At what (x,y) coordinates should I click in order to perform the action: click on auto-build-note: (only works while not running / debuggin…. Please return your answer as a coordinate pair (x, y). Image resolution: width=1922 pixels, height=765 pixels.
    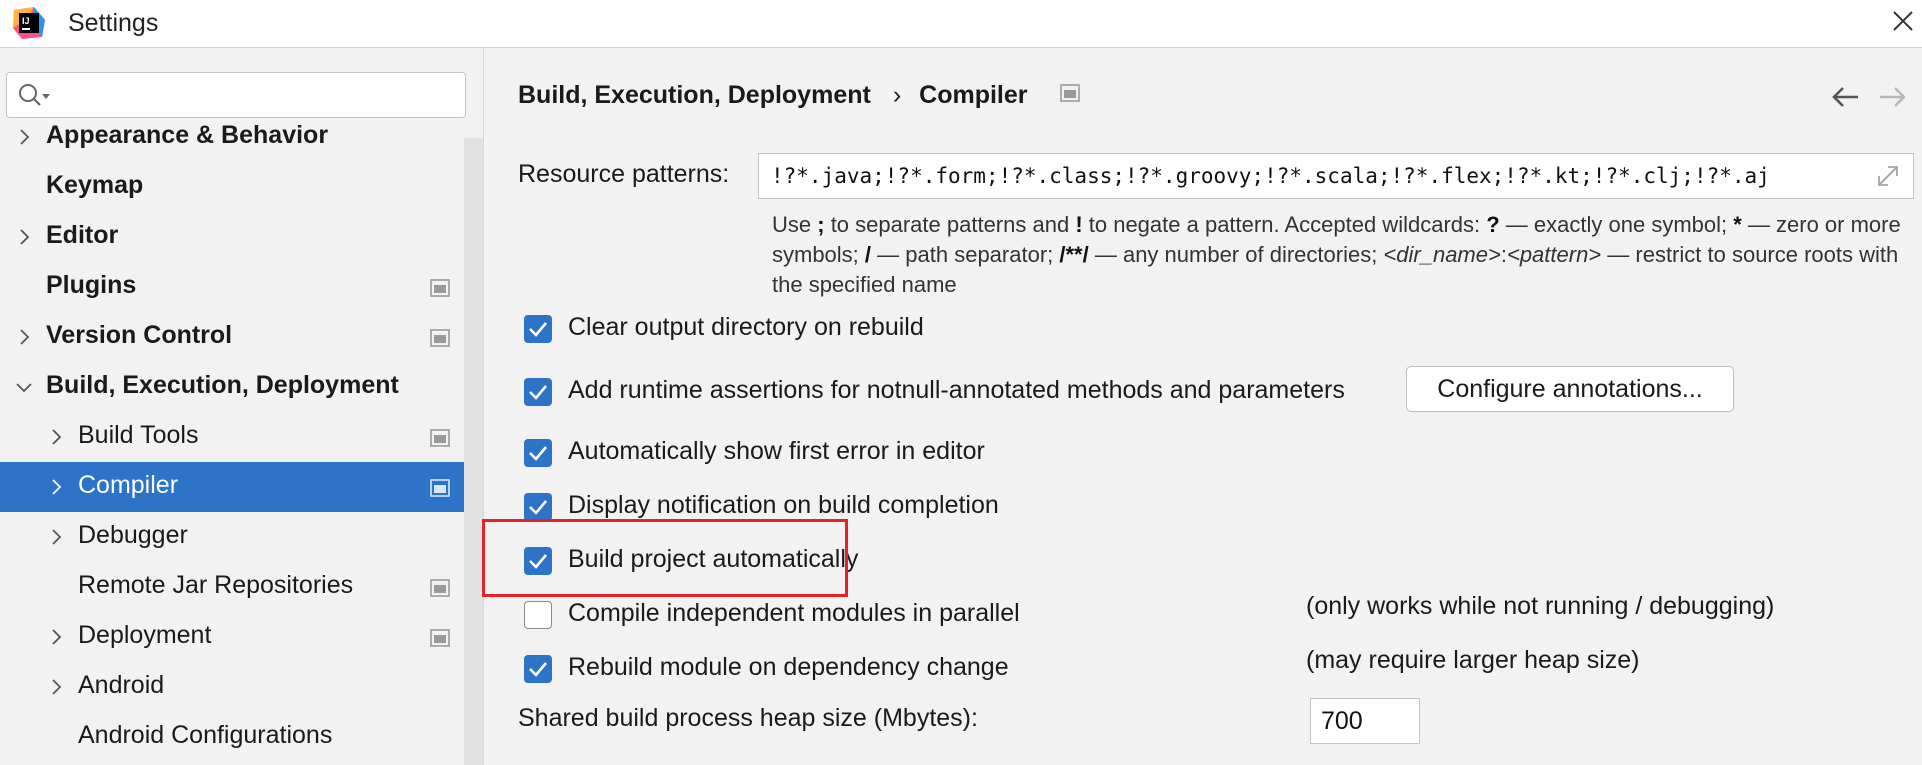
    Looking at the image, I should click on (1540, 606).